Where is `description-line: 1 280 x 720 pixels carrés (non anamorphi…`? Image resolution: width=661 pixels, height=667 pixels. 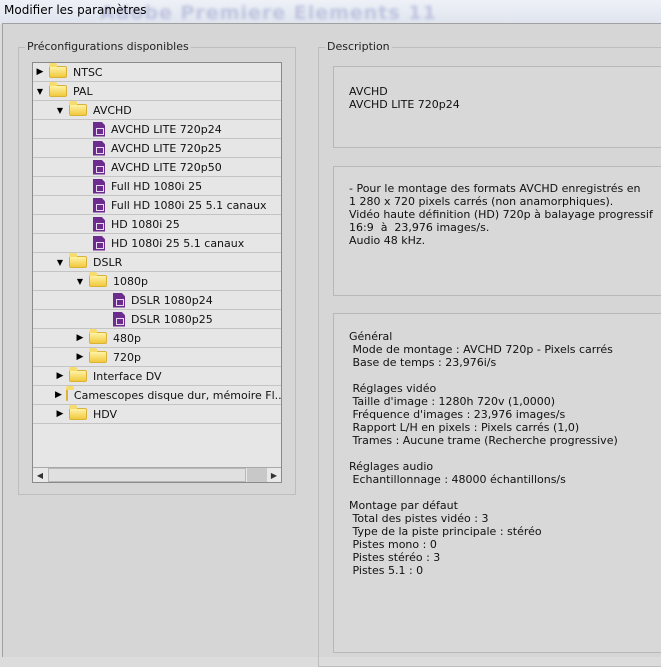
description-line: 1 280 x 720 pixels carrés (non anamorphi… is located at coordinates (481, 201).